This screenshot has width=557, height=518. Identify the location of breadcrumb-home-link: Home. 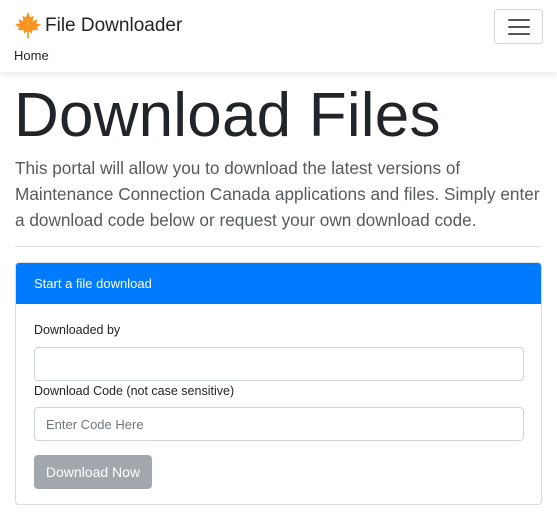
(31, 55).